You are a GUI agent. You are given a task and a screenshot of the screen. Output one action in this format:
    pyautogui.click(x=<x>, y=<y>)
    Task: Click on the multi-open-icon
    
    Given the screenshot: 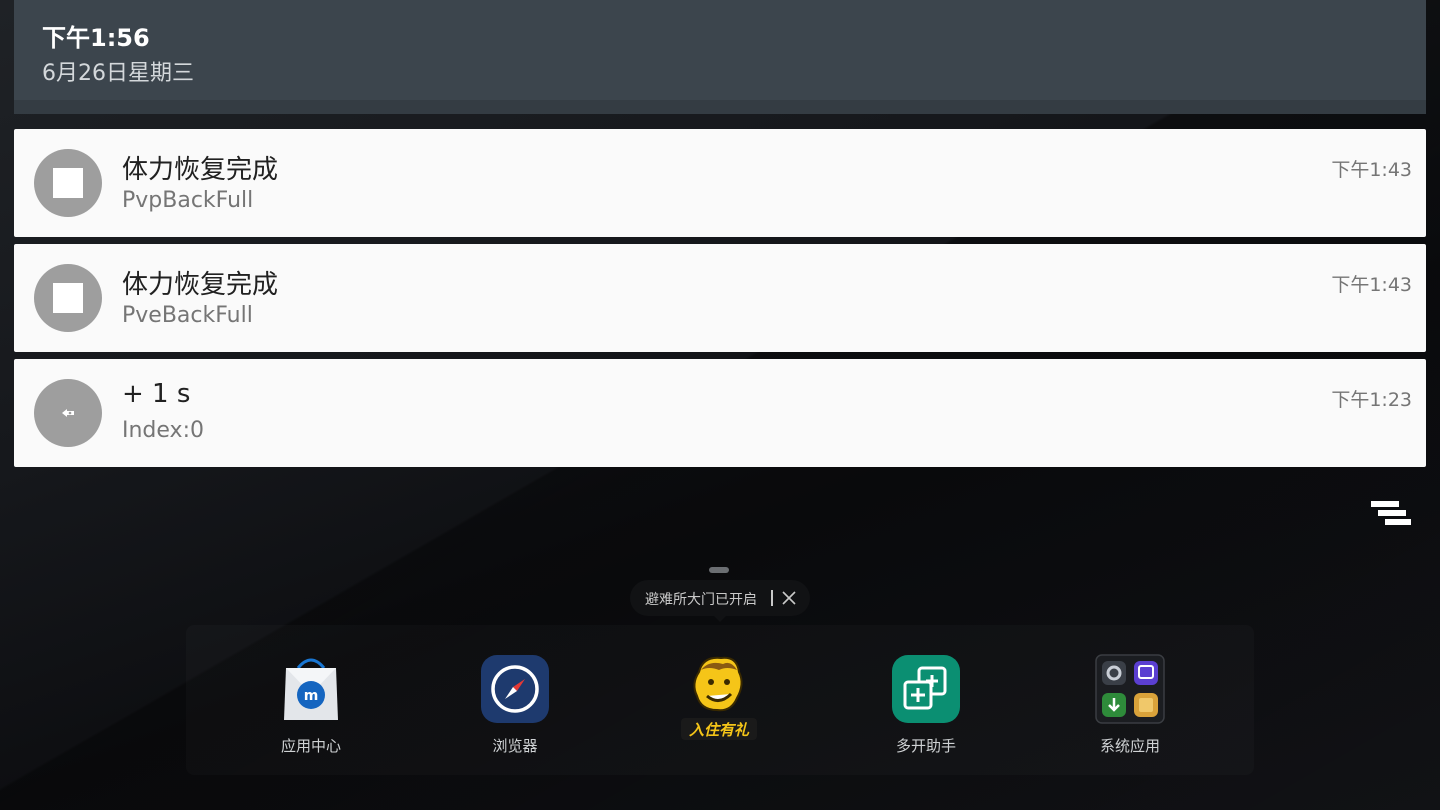 What is the action you would take?
    pyautogui.click(x=926, y=689)
    